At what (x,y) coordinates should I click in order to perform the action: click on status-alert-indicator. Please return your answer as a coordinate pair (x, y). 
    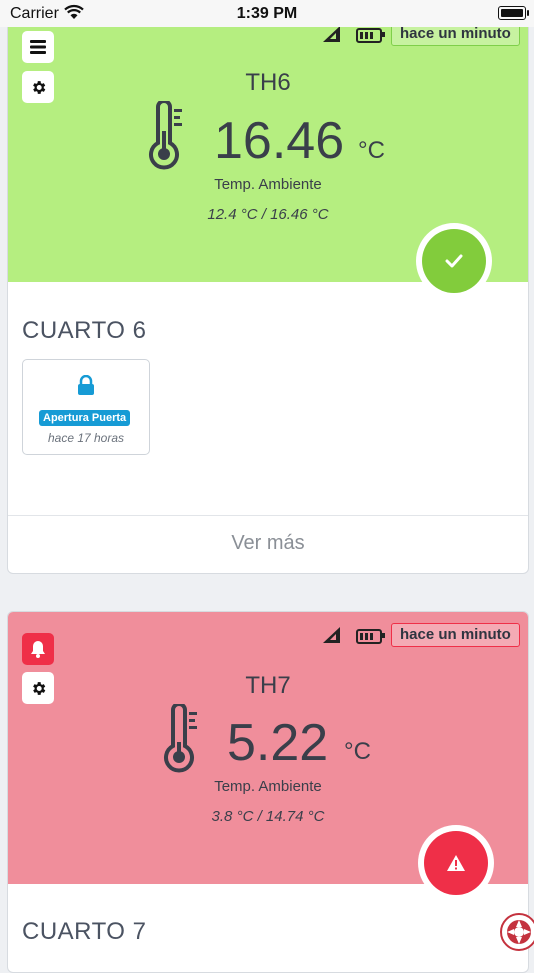
    Looking at the image, I should click on (456, 863).